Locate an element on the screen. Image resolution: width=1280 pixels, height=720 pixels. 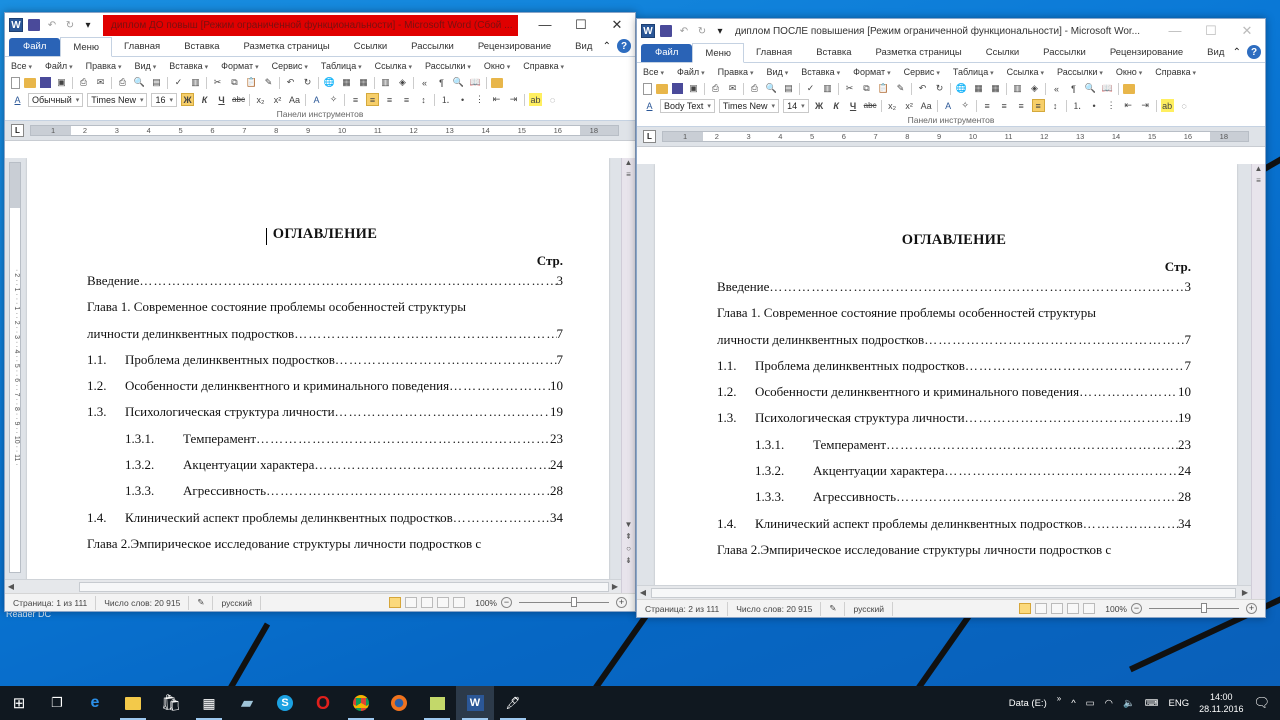
file-explorer-icon is located at coordinates (133, 703).